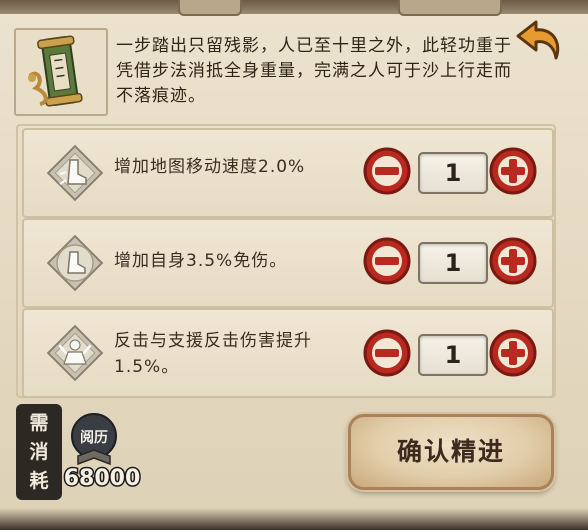  I want to click on cost-label-char: 消, so click(39, 451).